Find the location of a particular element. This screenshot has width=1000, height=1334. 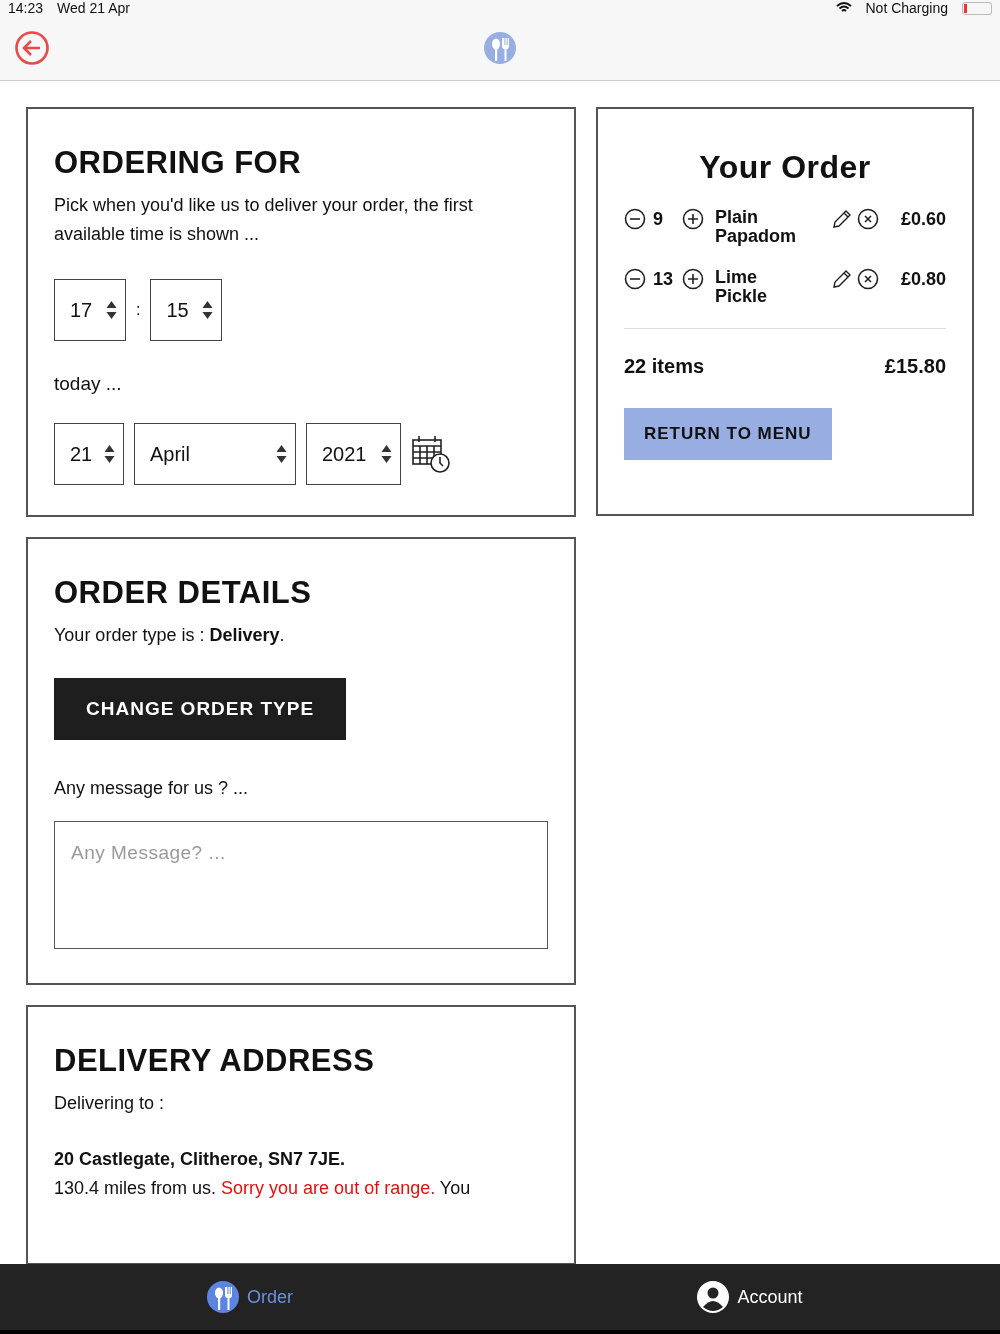

total-price: £15.80 is located at coordinates (915, 366).